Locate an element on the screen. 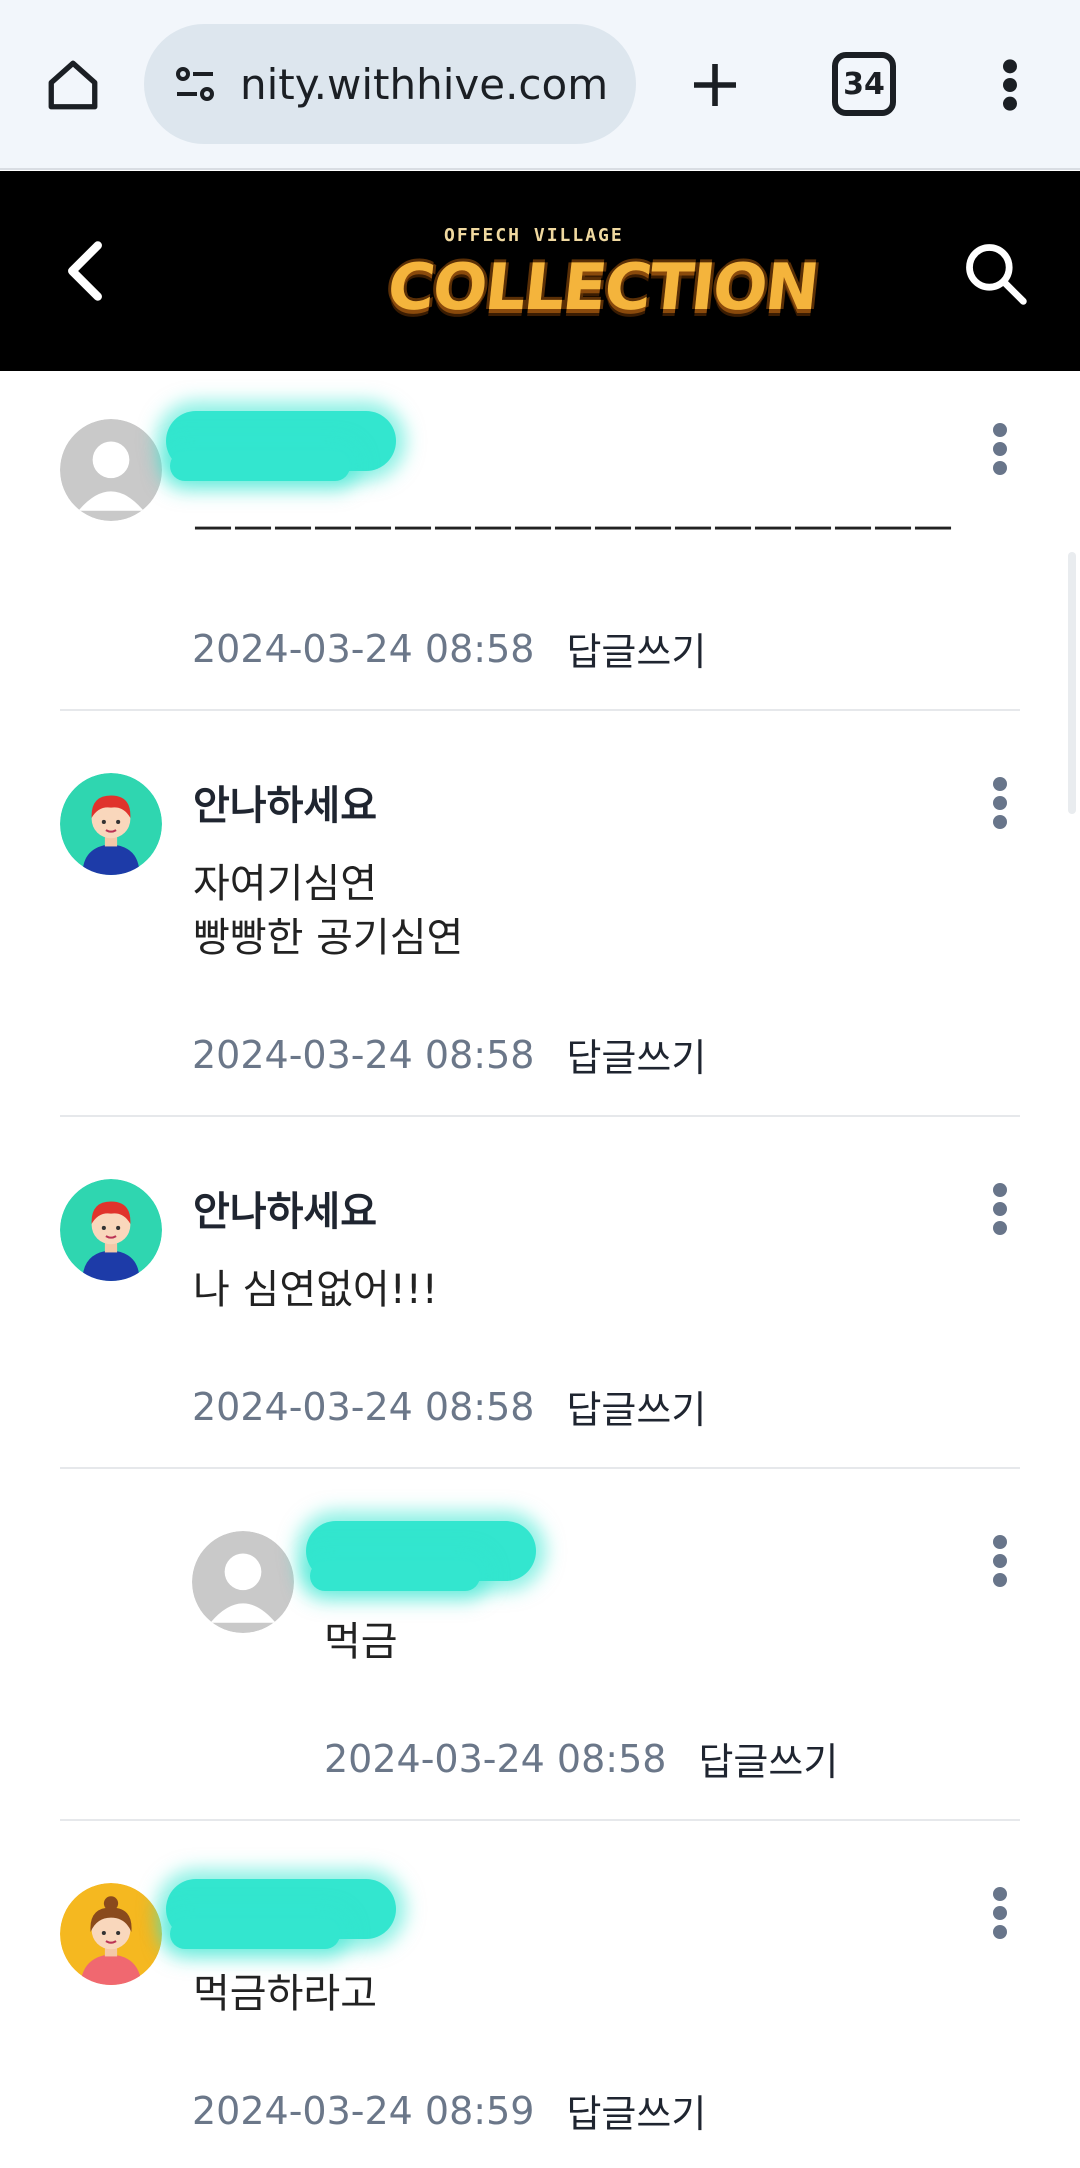  comment-body: 나 심연없어!!! is located at coordinates (315, 1290).